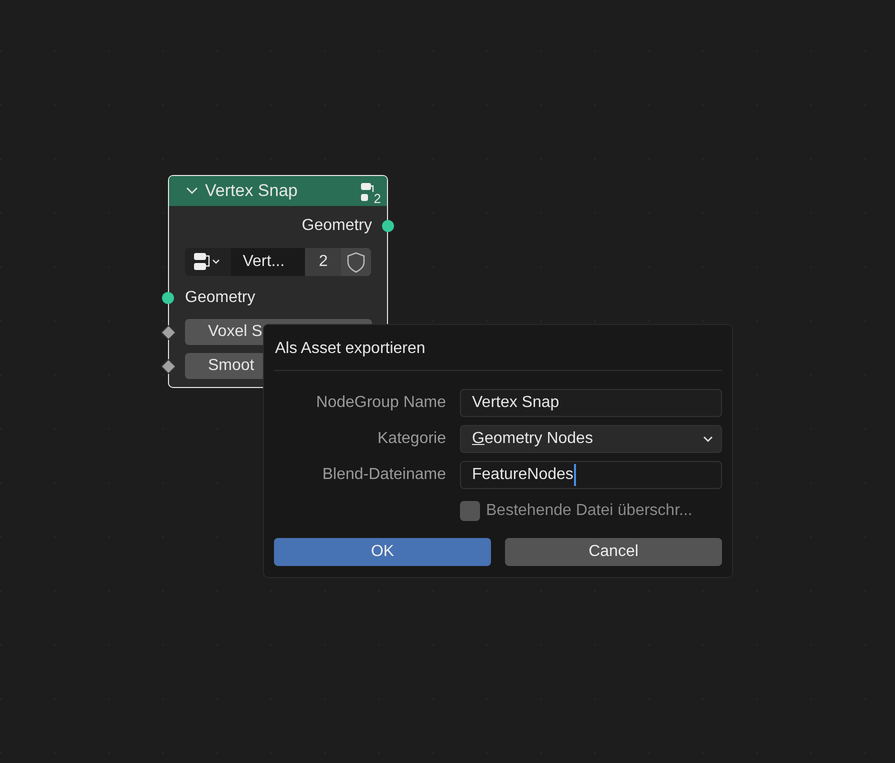  What do you see at coordinates (252, 191) in the screenshot?
I see `node-title: Vertex Snap` at bounding box center [252, 191].